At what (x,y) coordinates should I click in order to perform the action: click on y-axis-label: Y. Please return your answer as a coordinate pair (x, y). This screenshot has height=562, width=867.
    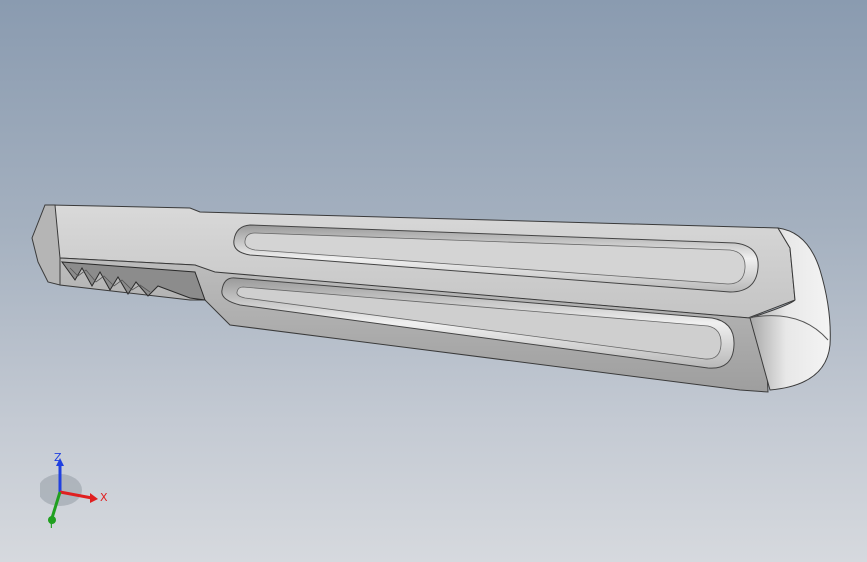
    Looking at the image, I should click on (51, 524).